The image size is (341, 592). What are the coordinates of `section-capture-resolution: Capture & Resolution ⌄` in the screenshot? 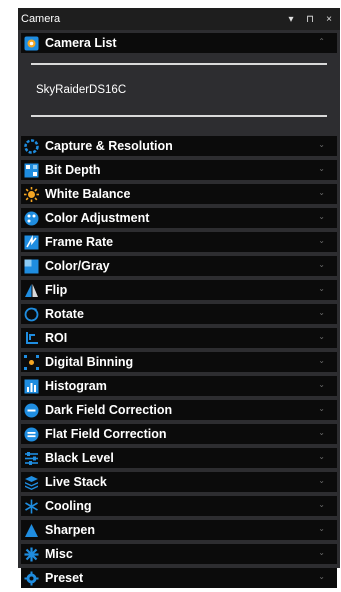 It's located at (179, 146).